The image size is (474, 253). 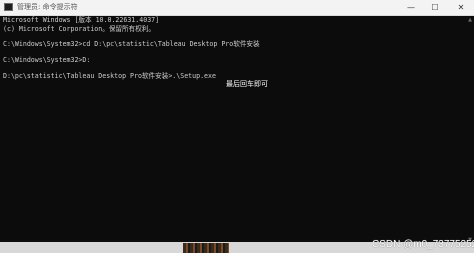 What do you see at coordinates (8, 7) in the screenshot?
I see `cmd-icon` at bounding box center [8, 7].